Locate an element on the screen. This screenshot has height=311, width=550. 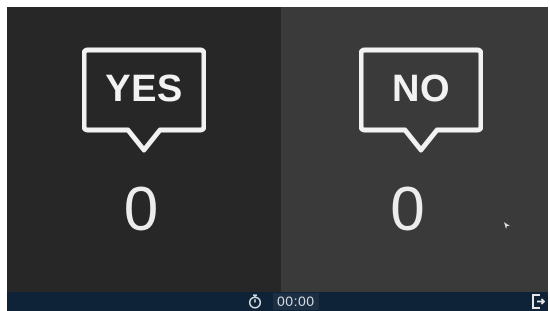
yes-count: 0 is located at coordinates (141, 209).